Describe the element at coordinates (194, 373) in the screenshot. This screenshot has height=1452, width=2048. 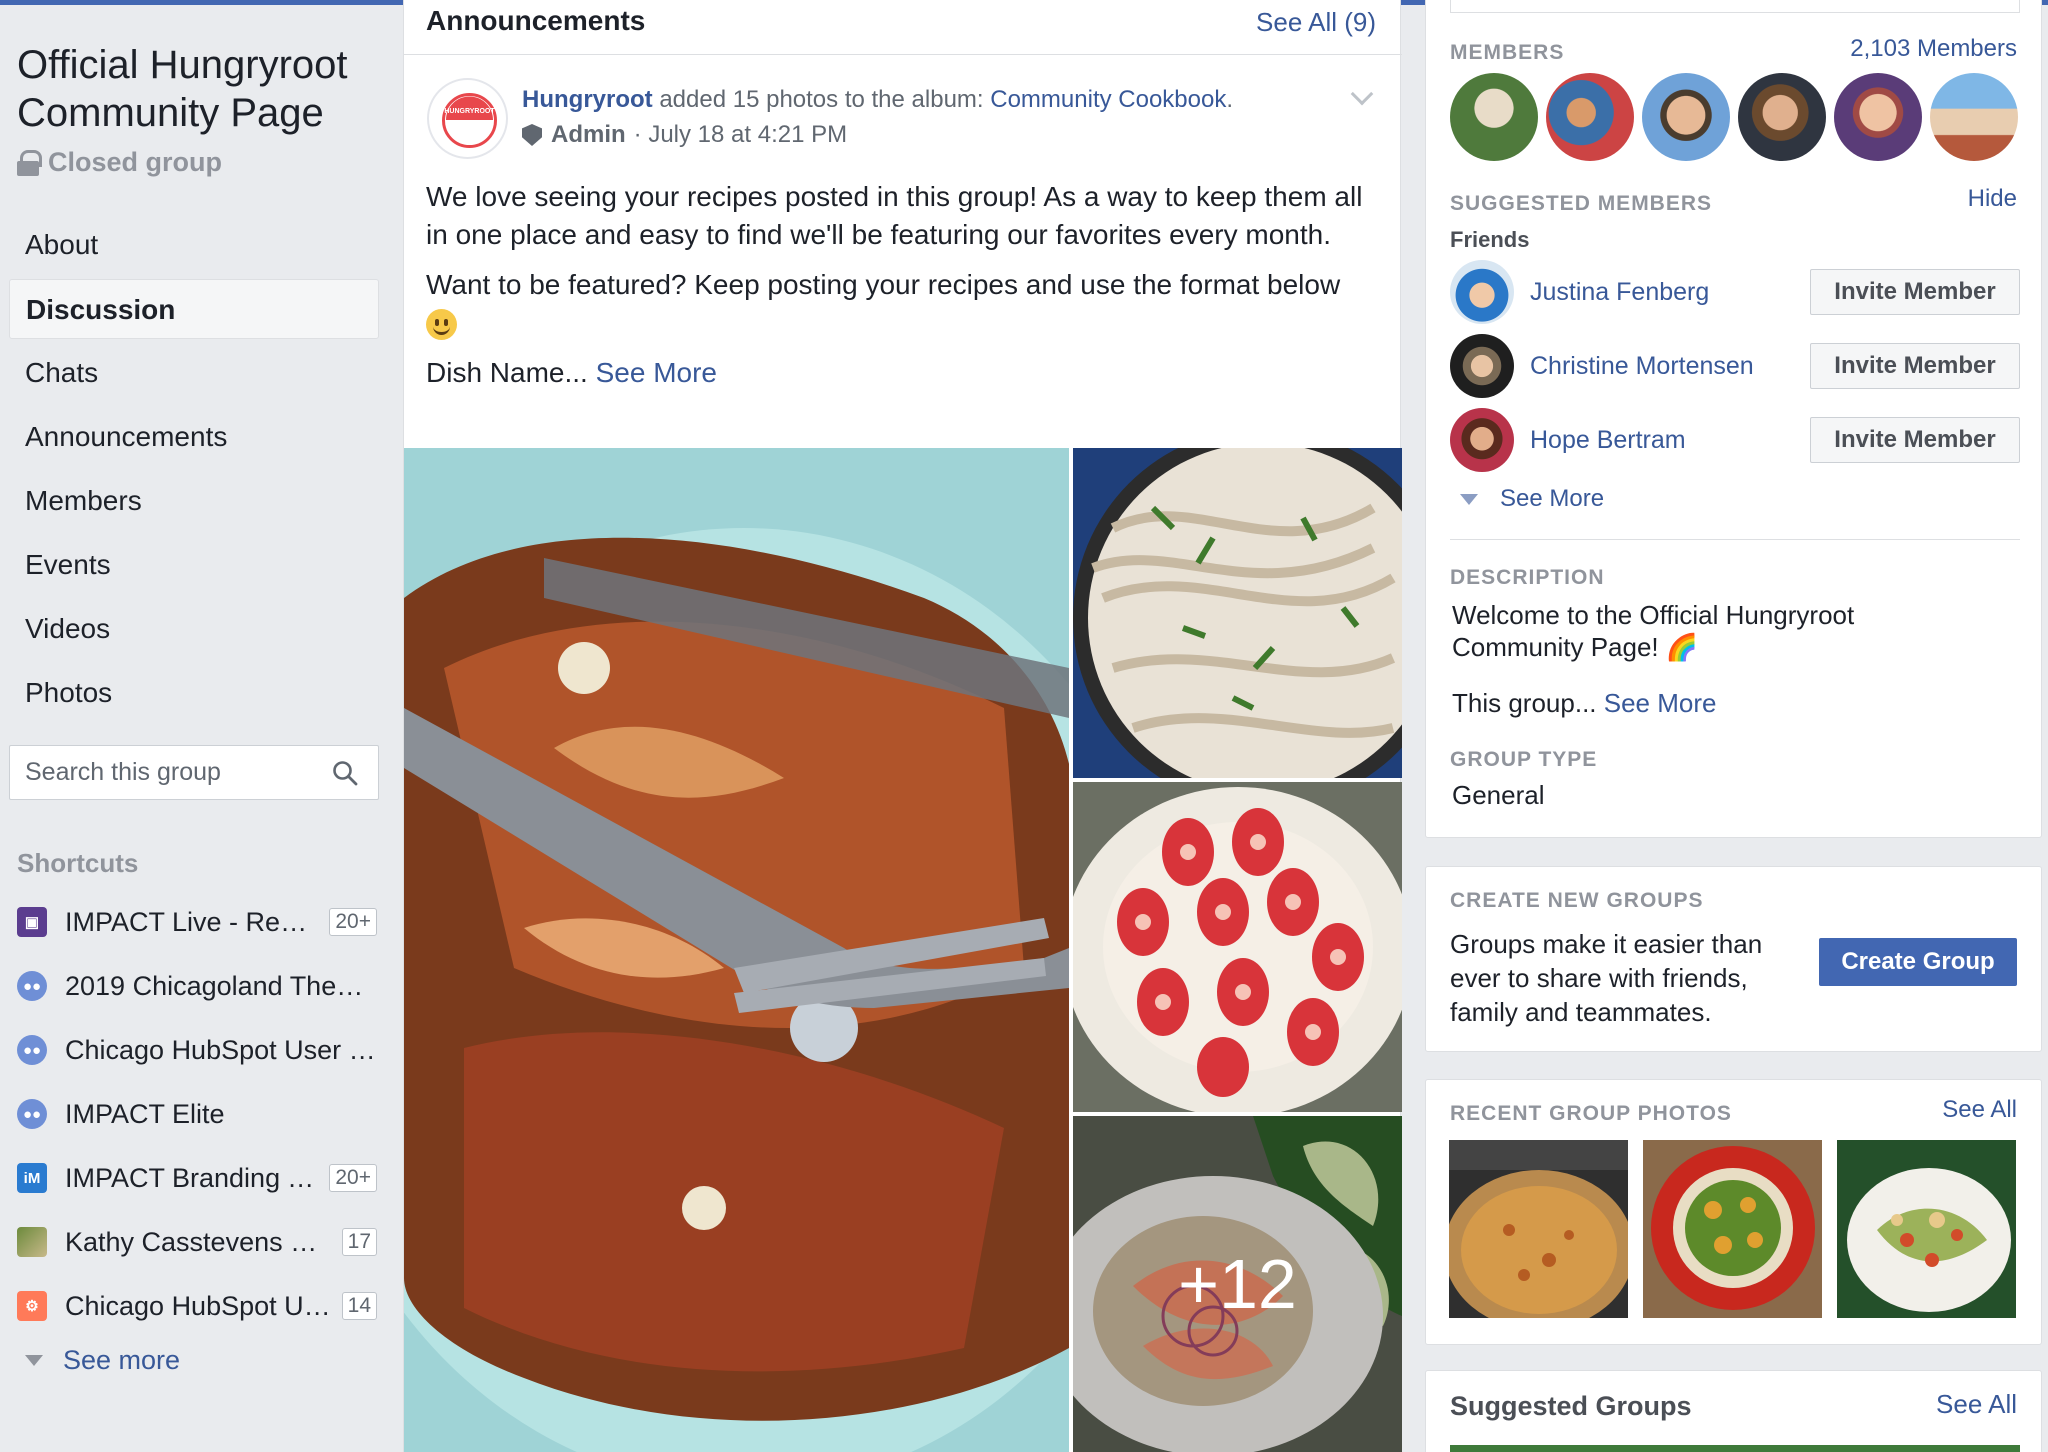
I see `nav-chats: Chats` at that location.